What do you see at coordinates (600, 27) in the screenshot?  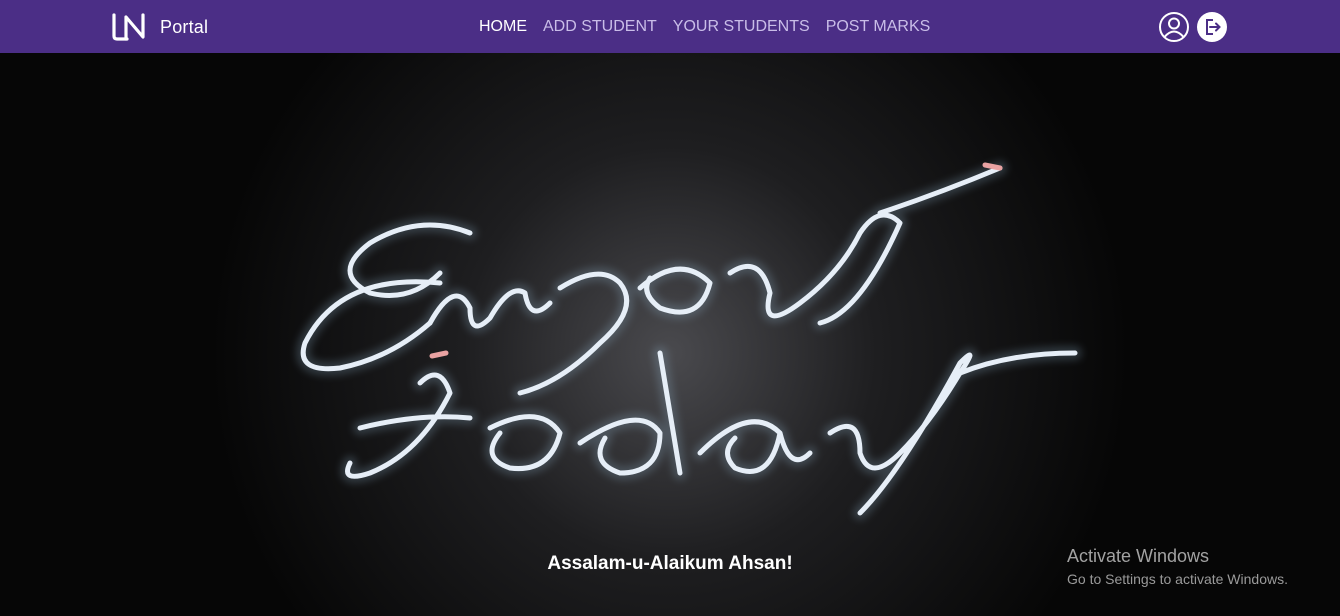 I see `nav-add-student: ADD STUDENT` at bounding box center [600, 27].